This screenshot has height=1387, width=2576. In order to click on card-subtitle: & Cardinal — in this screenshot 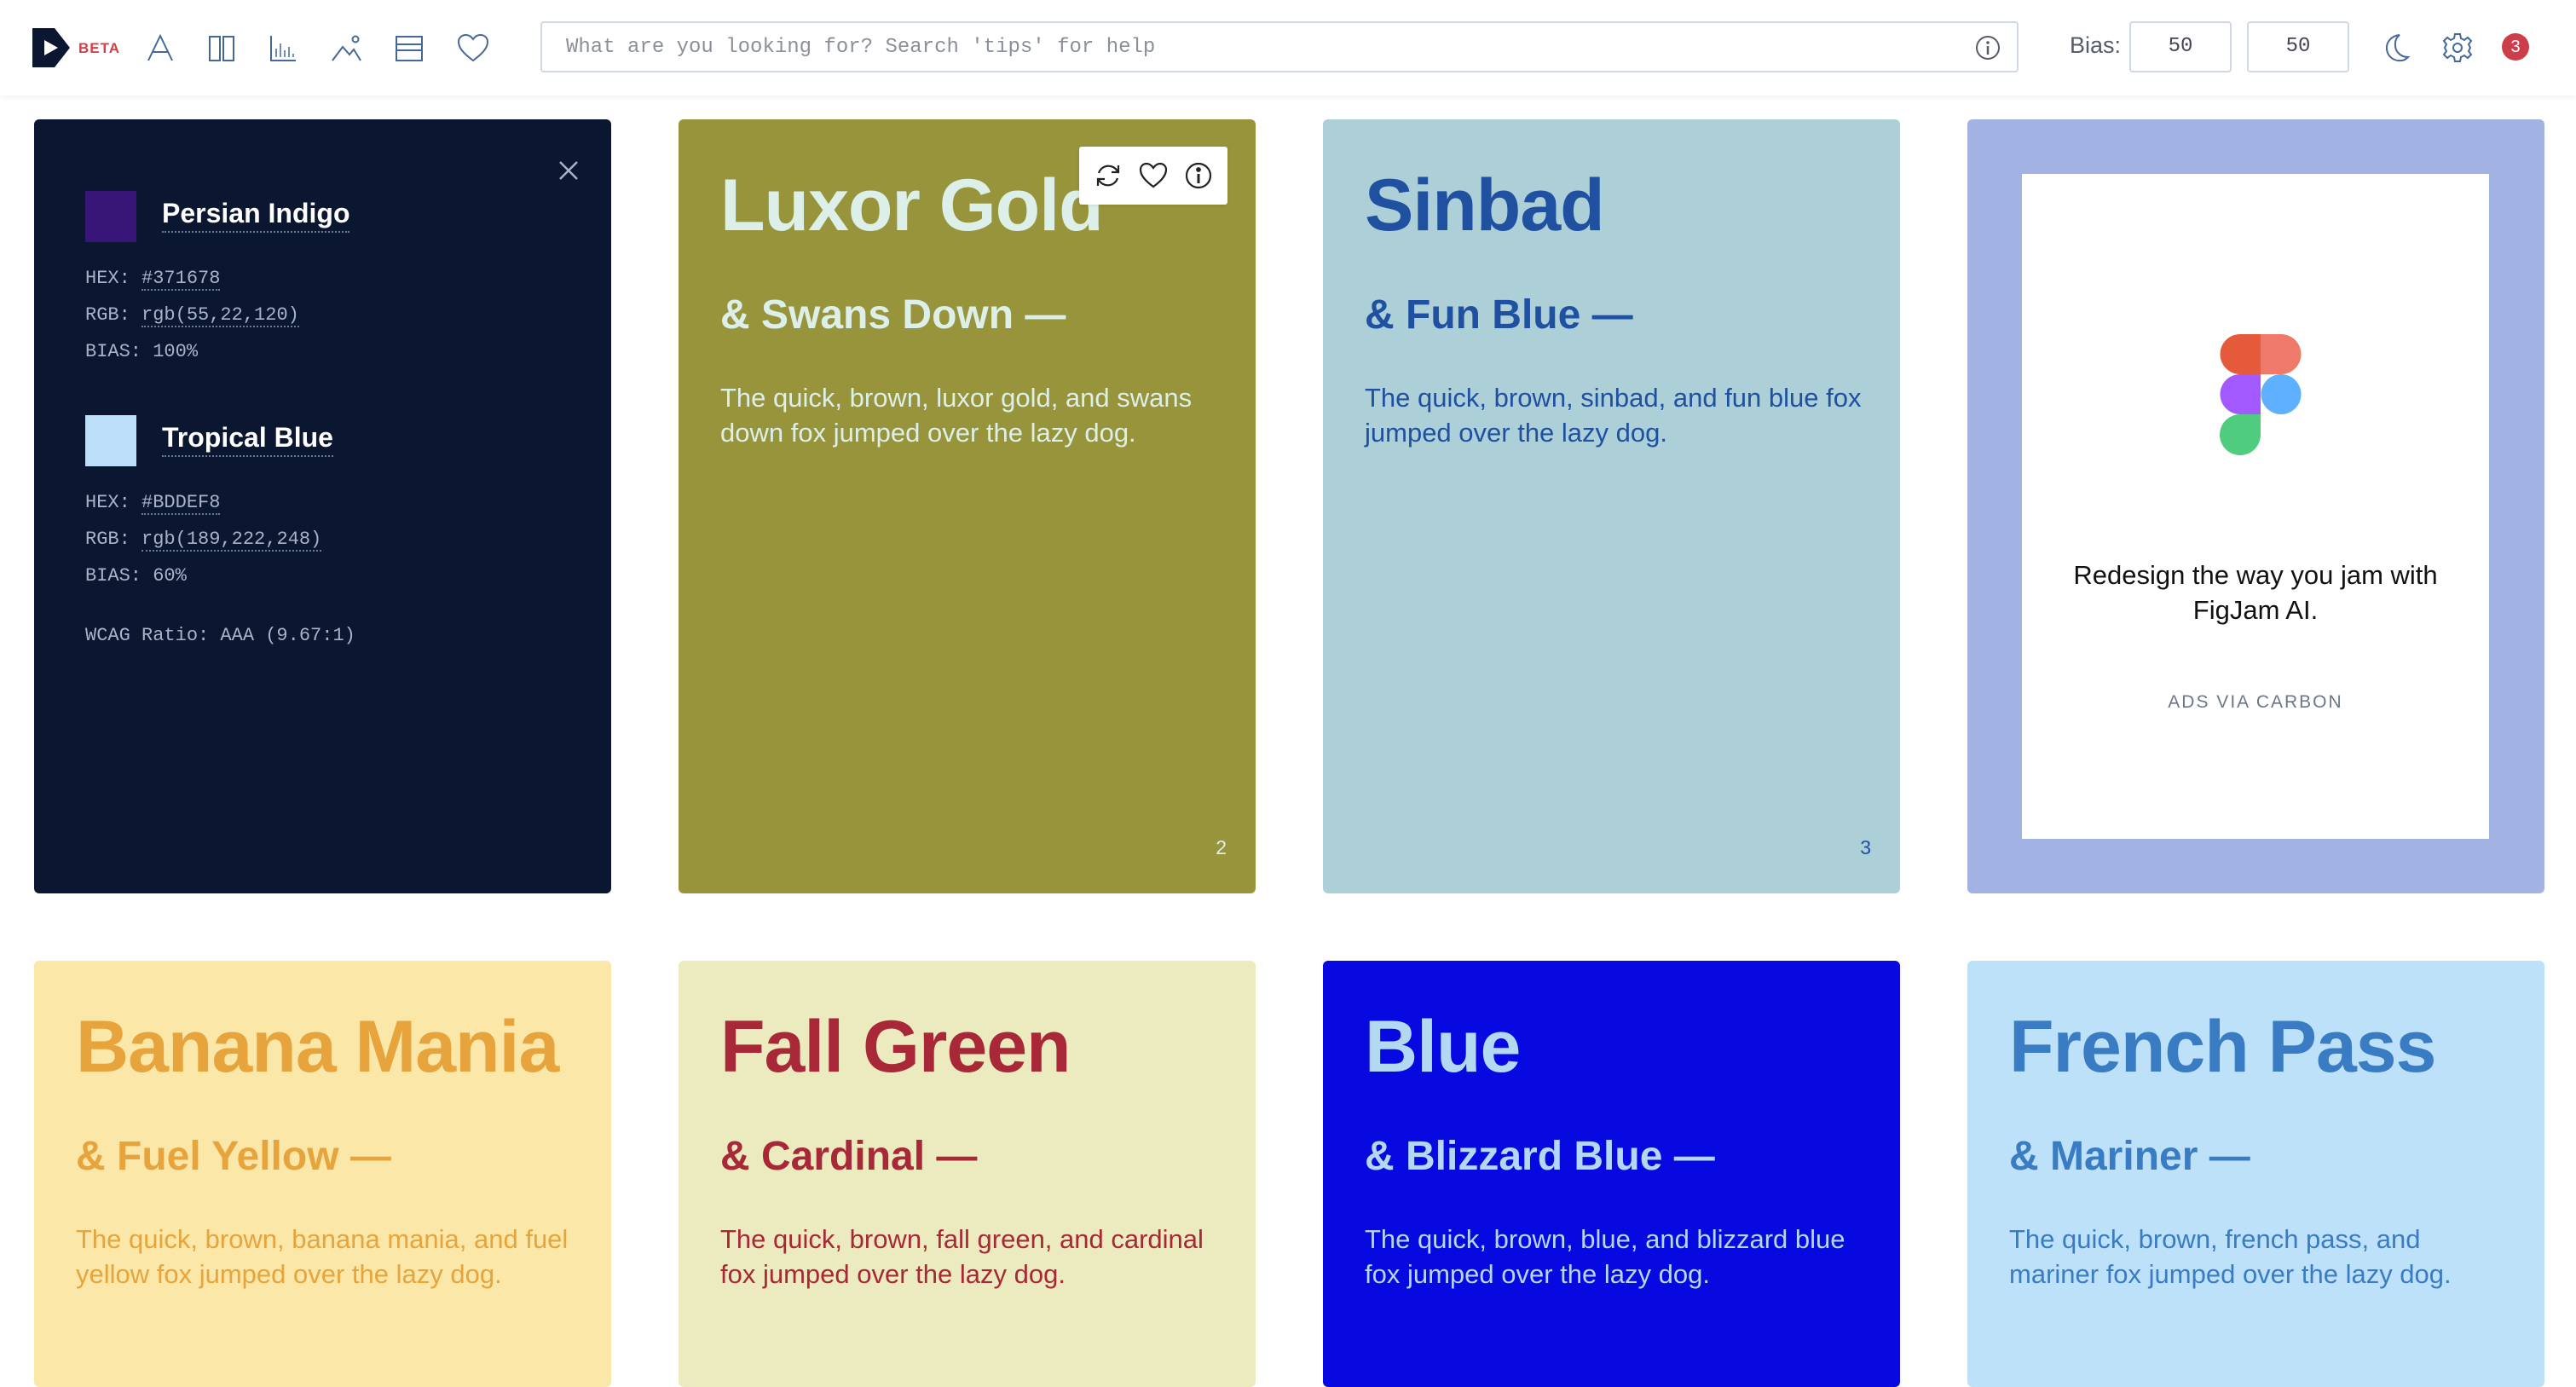, I will do `click(849, 1156)`.